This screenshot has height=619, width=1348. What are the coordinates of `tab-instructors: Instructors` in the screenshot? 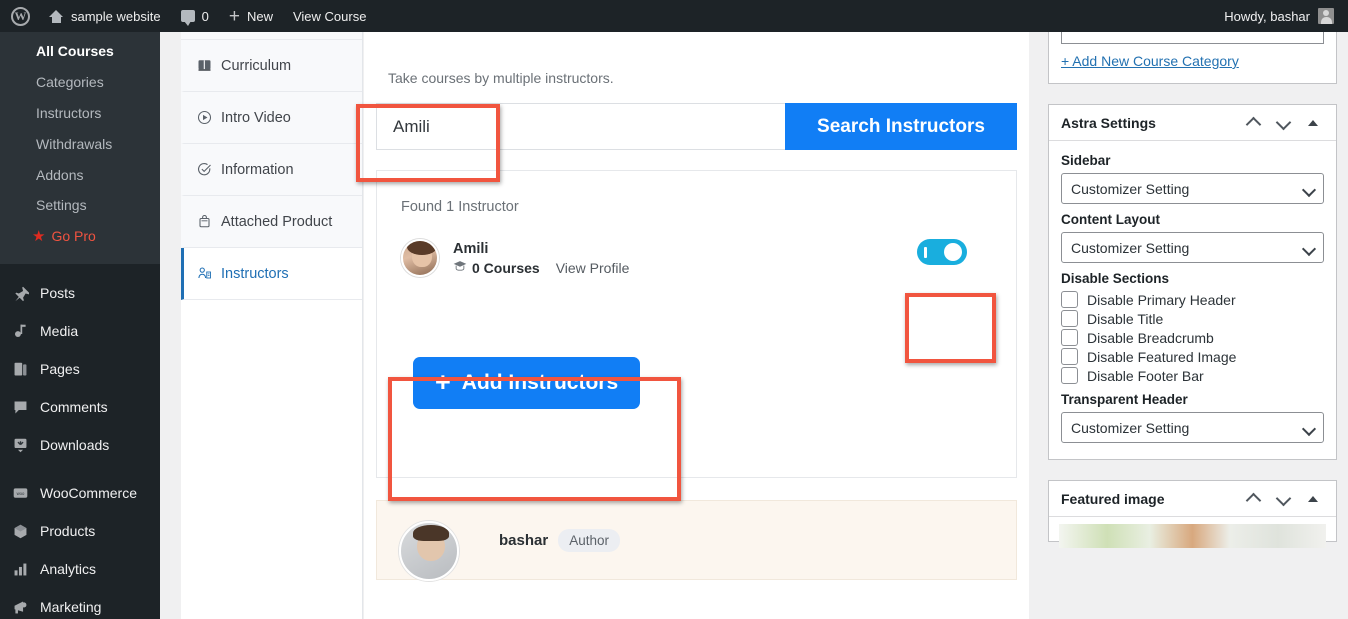 It's located at (271, 274).